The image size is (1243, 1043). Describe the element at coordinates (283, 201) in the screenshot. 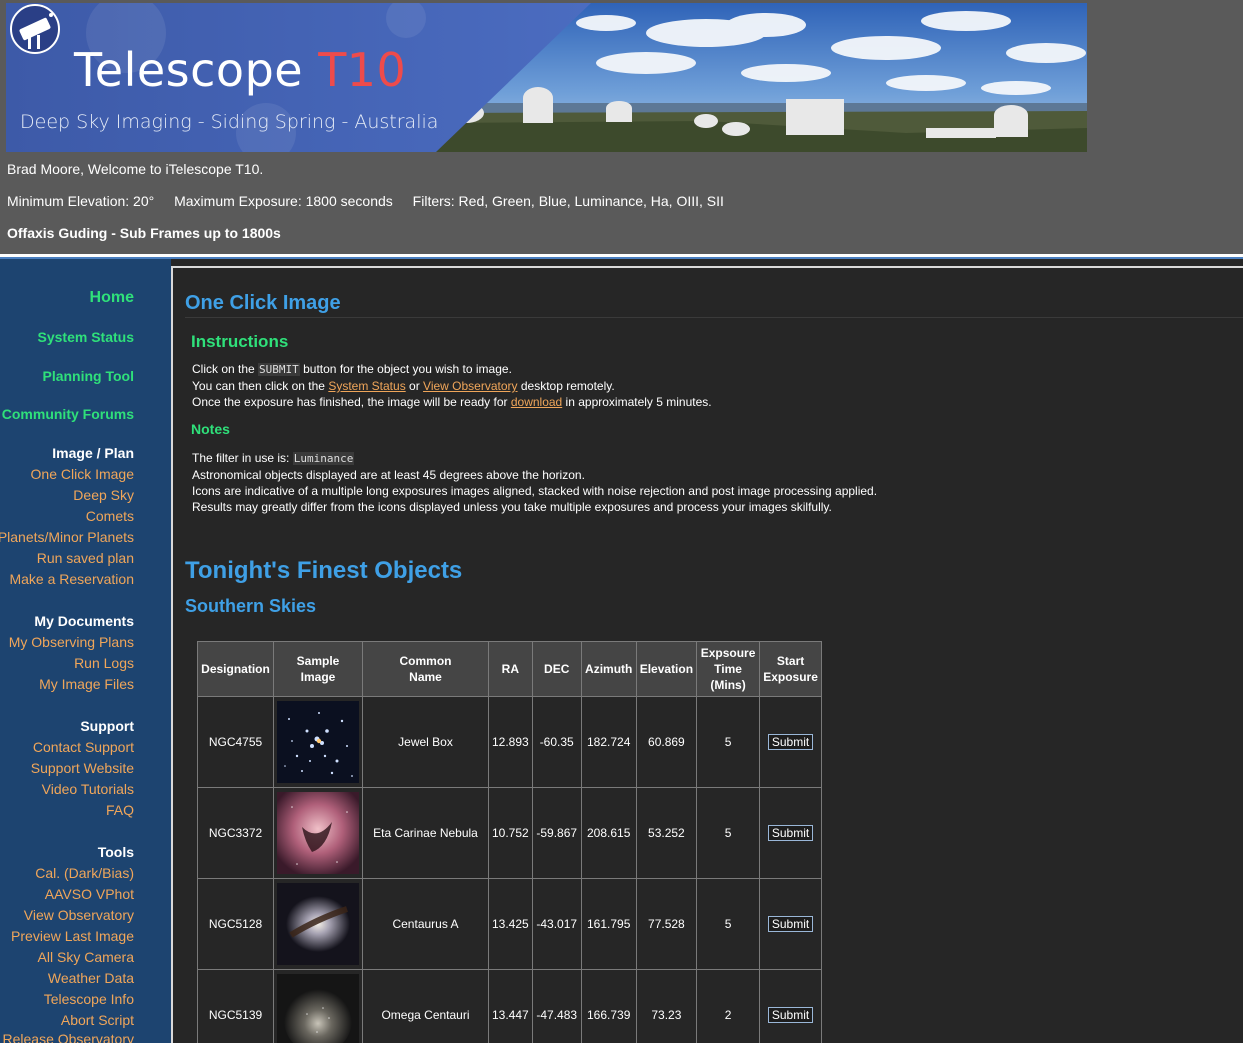

I see `max-exposure: Maximum Exposure: 1800 seconds` at that location.